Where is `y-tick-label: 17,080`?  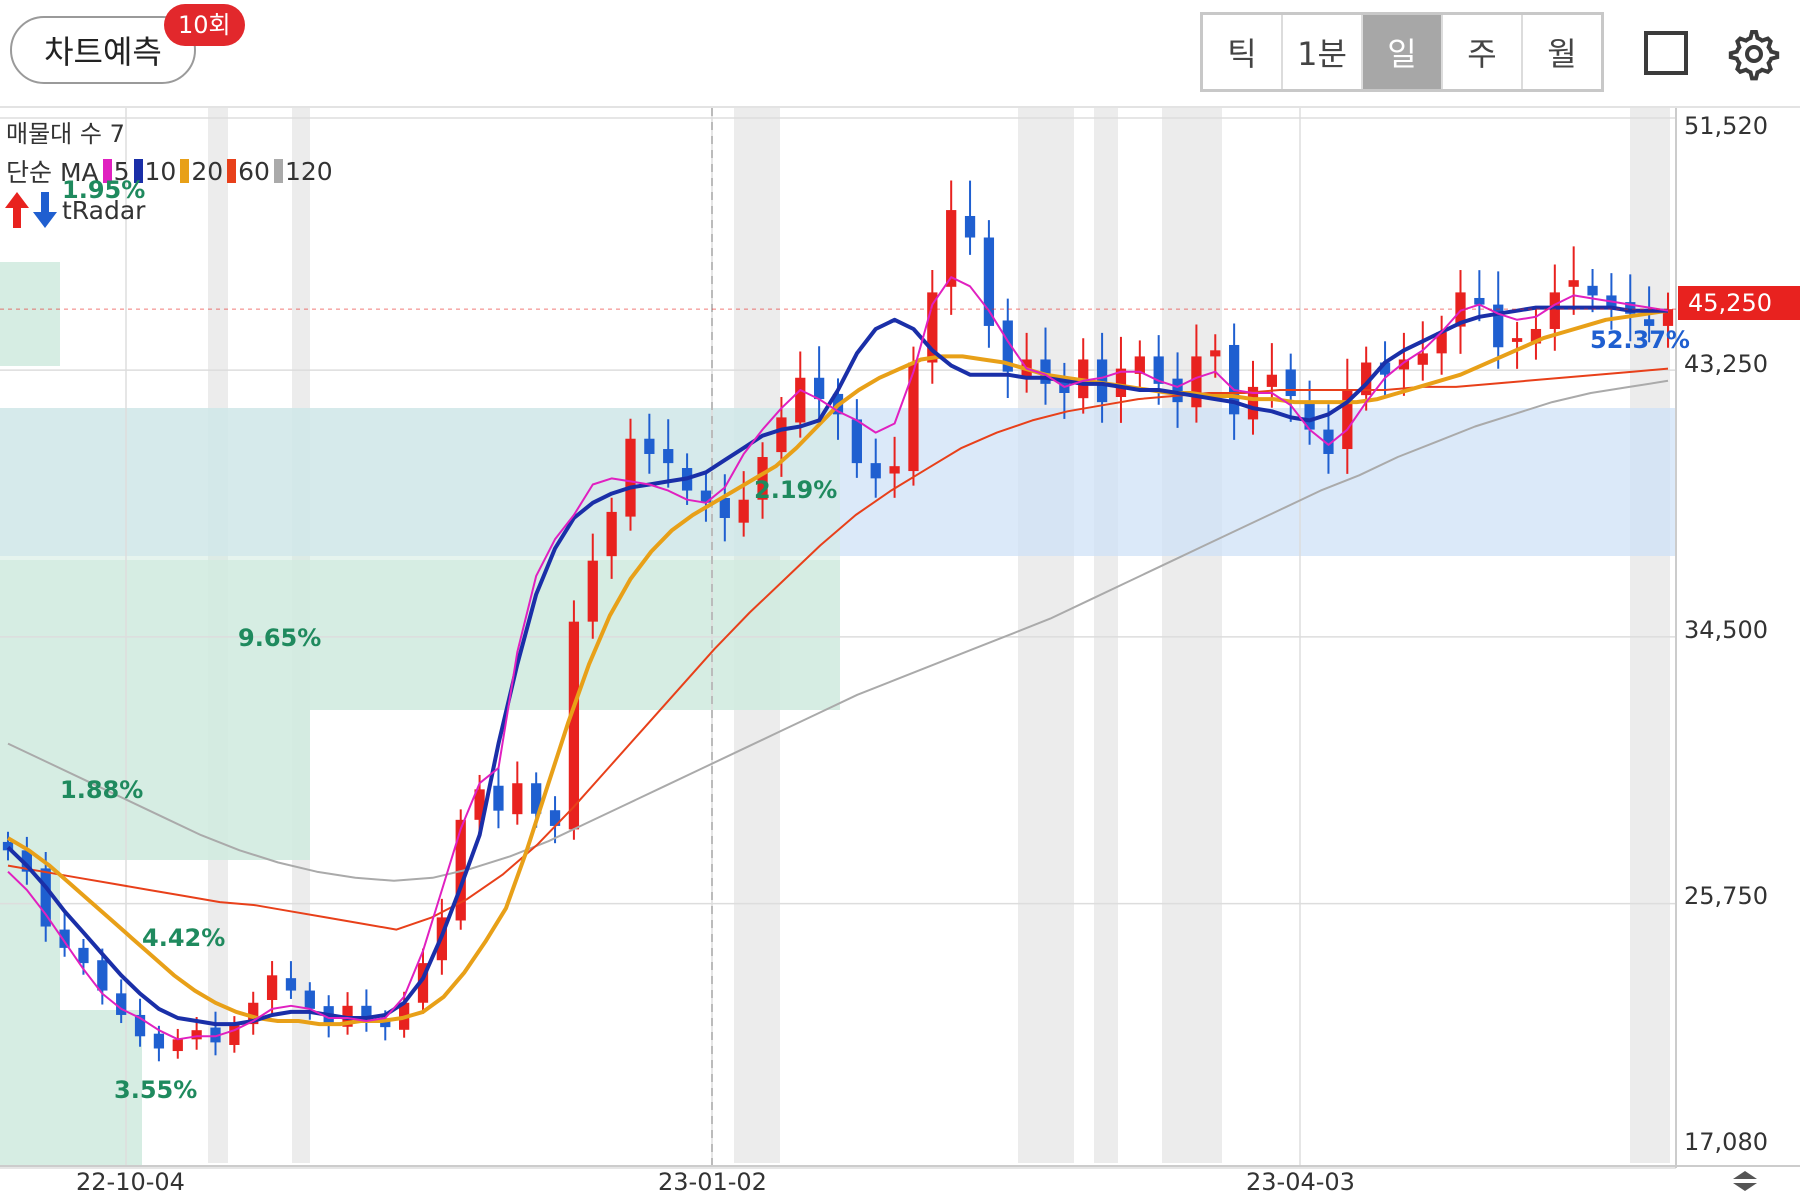 y-tick-label: 17,080 is located at coordinates (1726, 1142).